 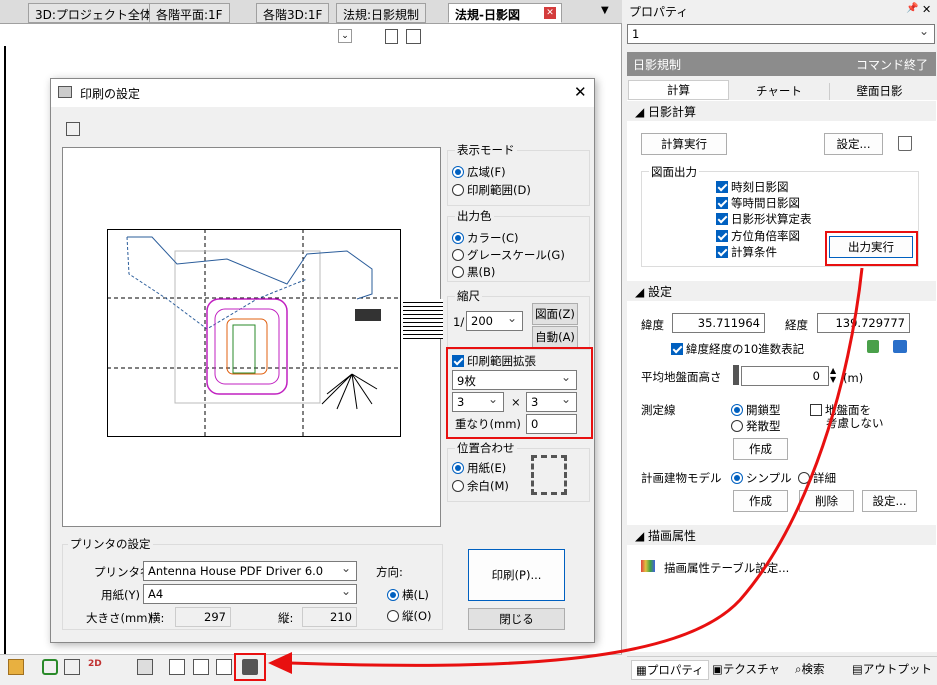 I want to click on decimal-checkbox: 緯度経度の10進数表記, so click(x=737, y=349).